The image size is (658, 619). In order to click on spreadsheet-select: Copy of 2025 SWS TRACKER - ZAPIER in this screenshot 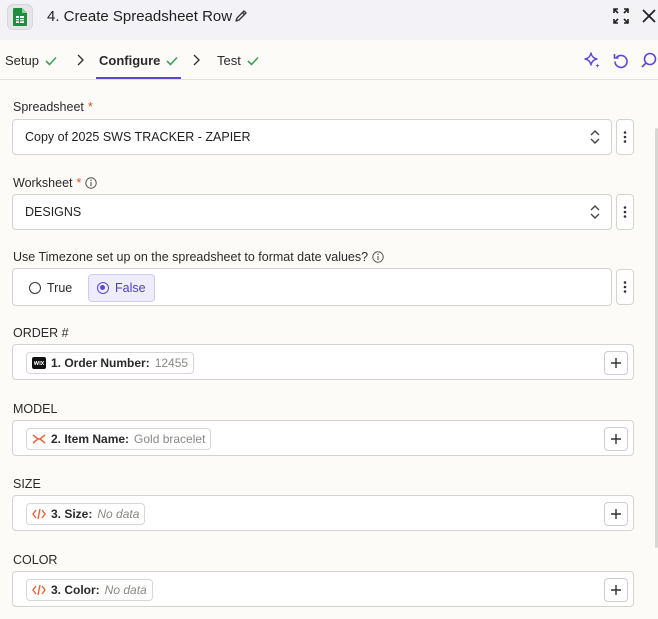, I will do `click(312, 137)`.